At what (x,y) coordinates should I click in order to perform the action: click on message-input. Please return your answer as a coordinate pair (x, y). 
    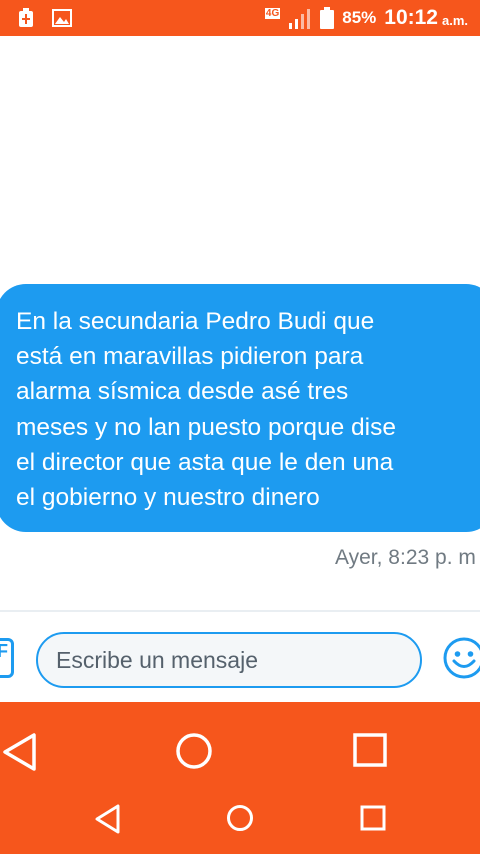
    Looking at the image, I should click on (229, 660).